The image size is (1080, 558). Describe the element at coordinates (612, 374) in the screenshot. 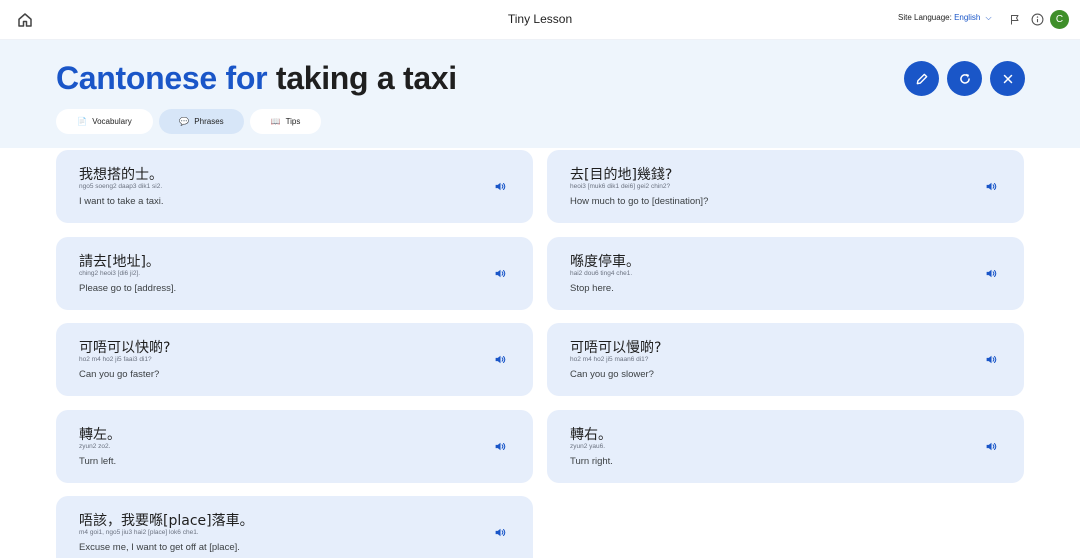

I see `phrase-translation: Can you go slower?` at that location.